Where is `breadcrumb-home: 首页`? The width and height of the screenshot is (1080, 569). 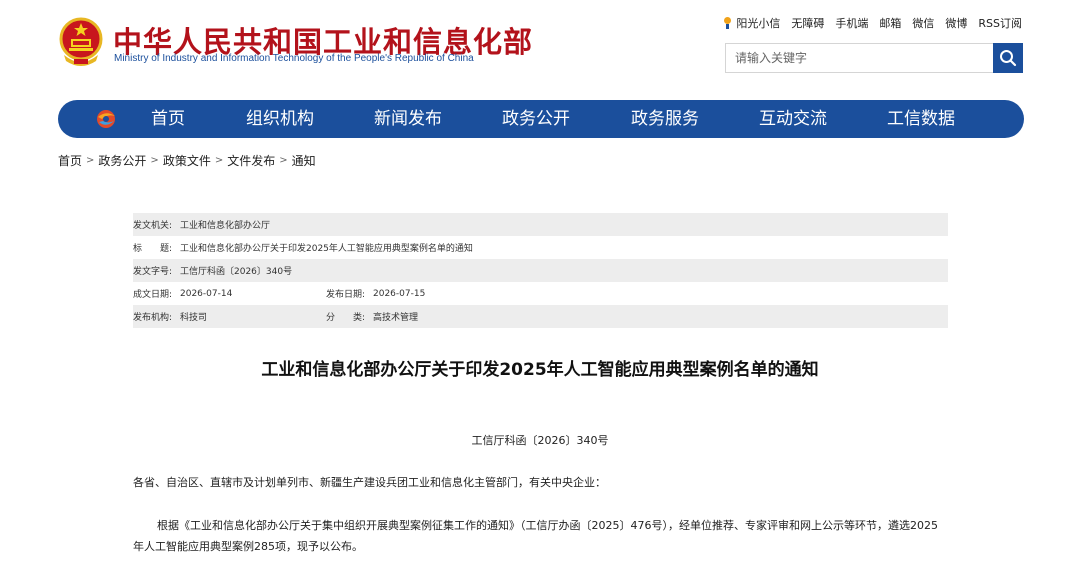 breadcrumb-home: 首页 is located at coordinates (70, 160).